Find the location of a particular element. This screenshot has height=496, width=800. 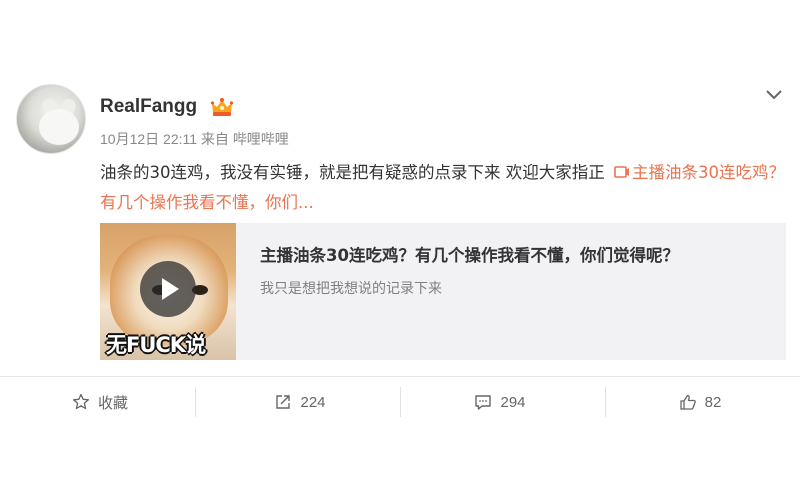

play-button is located at coordinates (168, 289).